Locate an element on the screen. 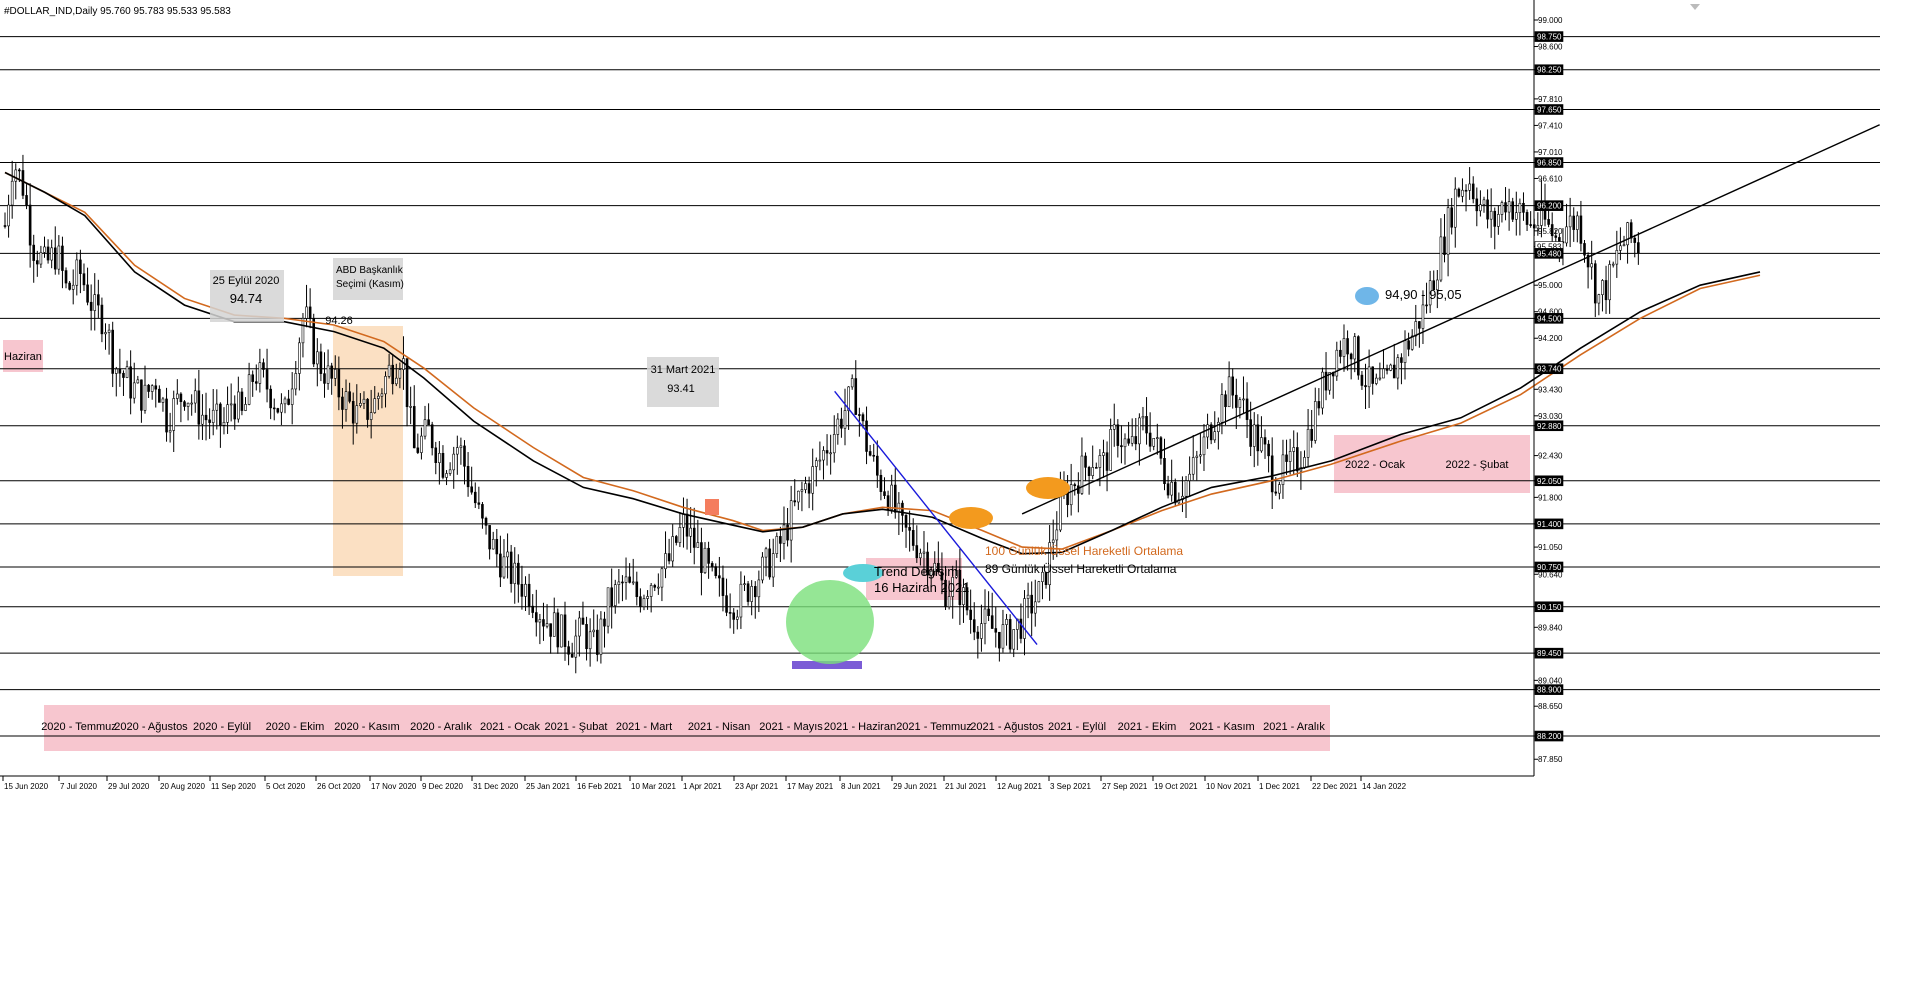 The width and height of the screenshot is (1920, 981). month-label: 2020 - Eylül is located at coordinates (222, 727).